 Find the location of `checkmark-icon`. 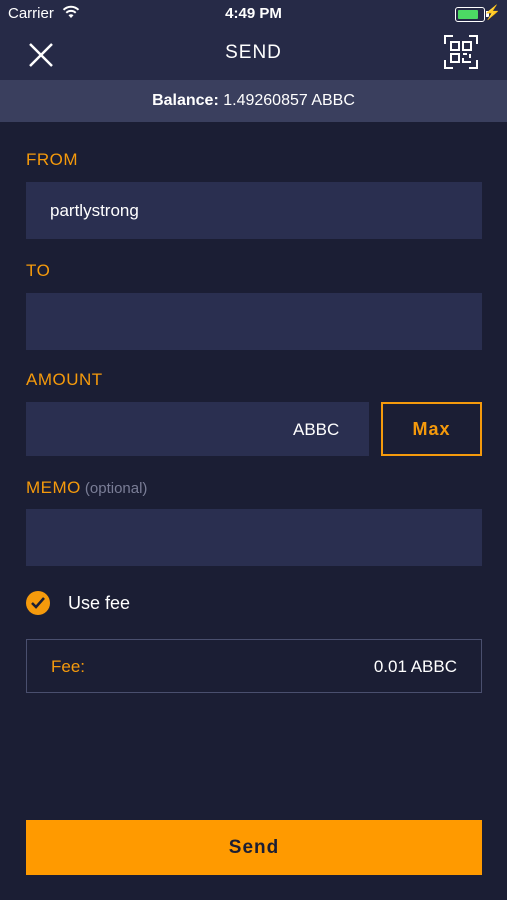

checkmark-icon is located at coordinates (38, 603).